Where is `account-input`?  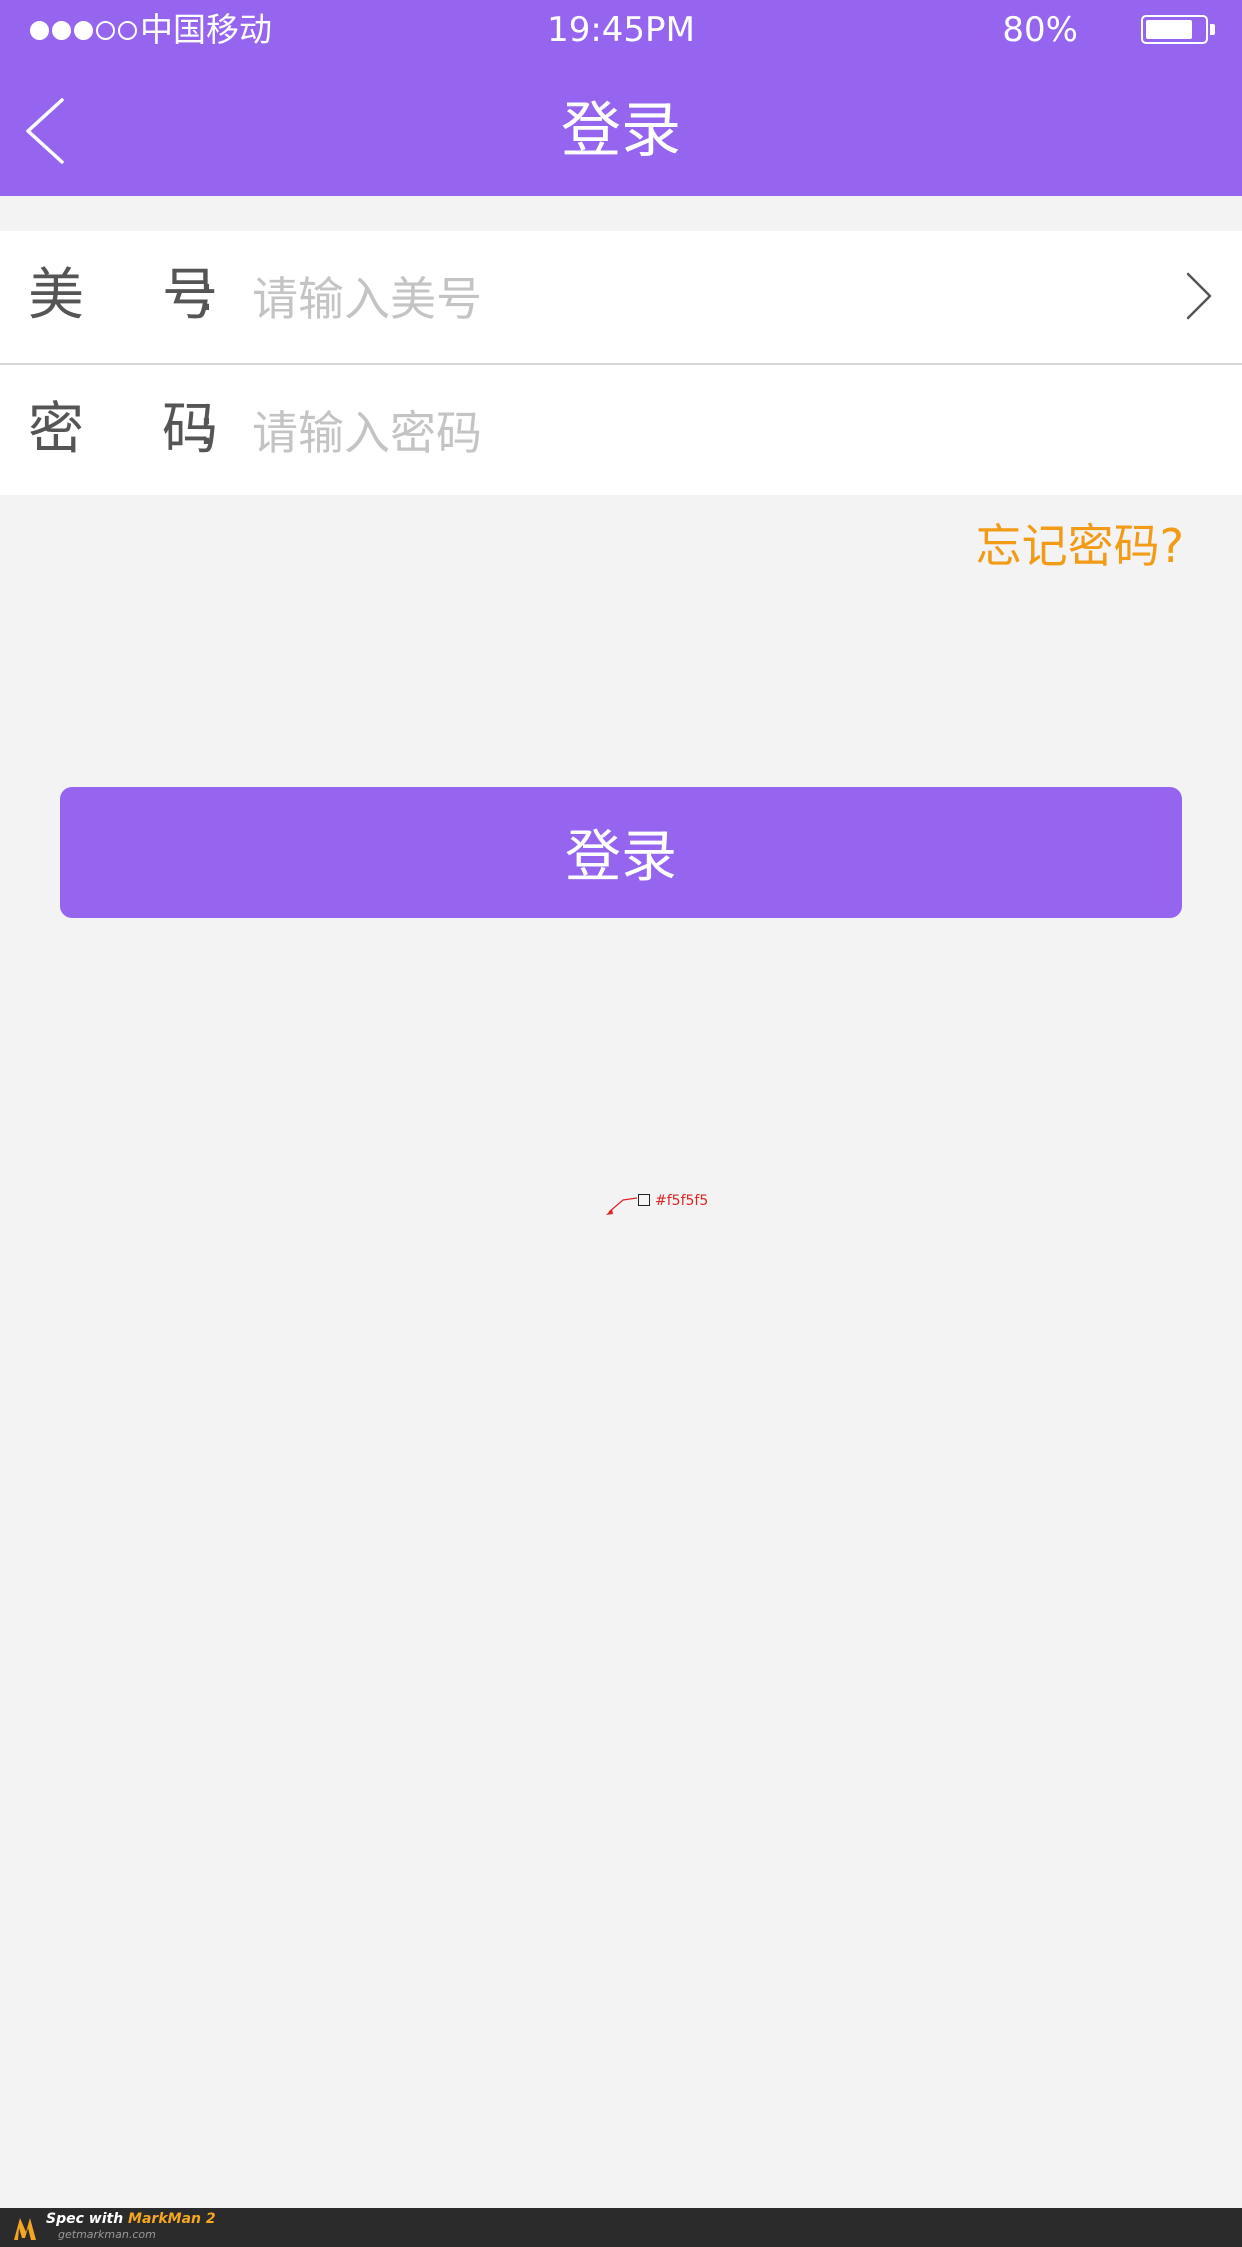
account-input is located at coordinates (692, 299).